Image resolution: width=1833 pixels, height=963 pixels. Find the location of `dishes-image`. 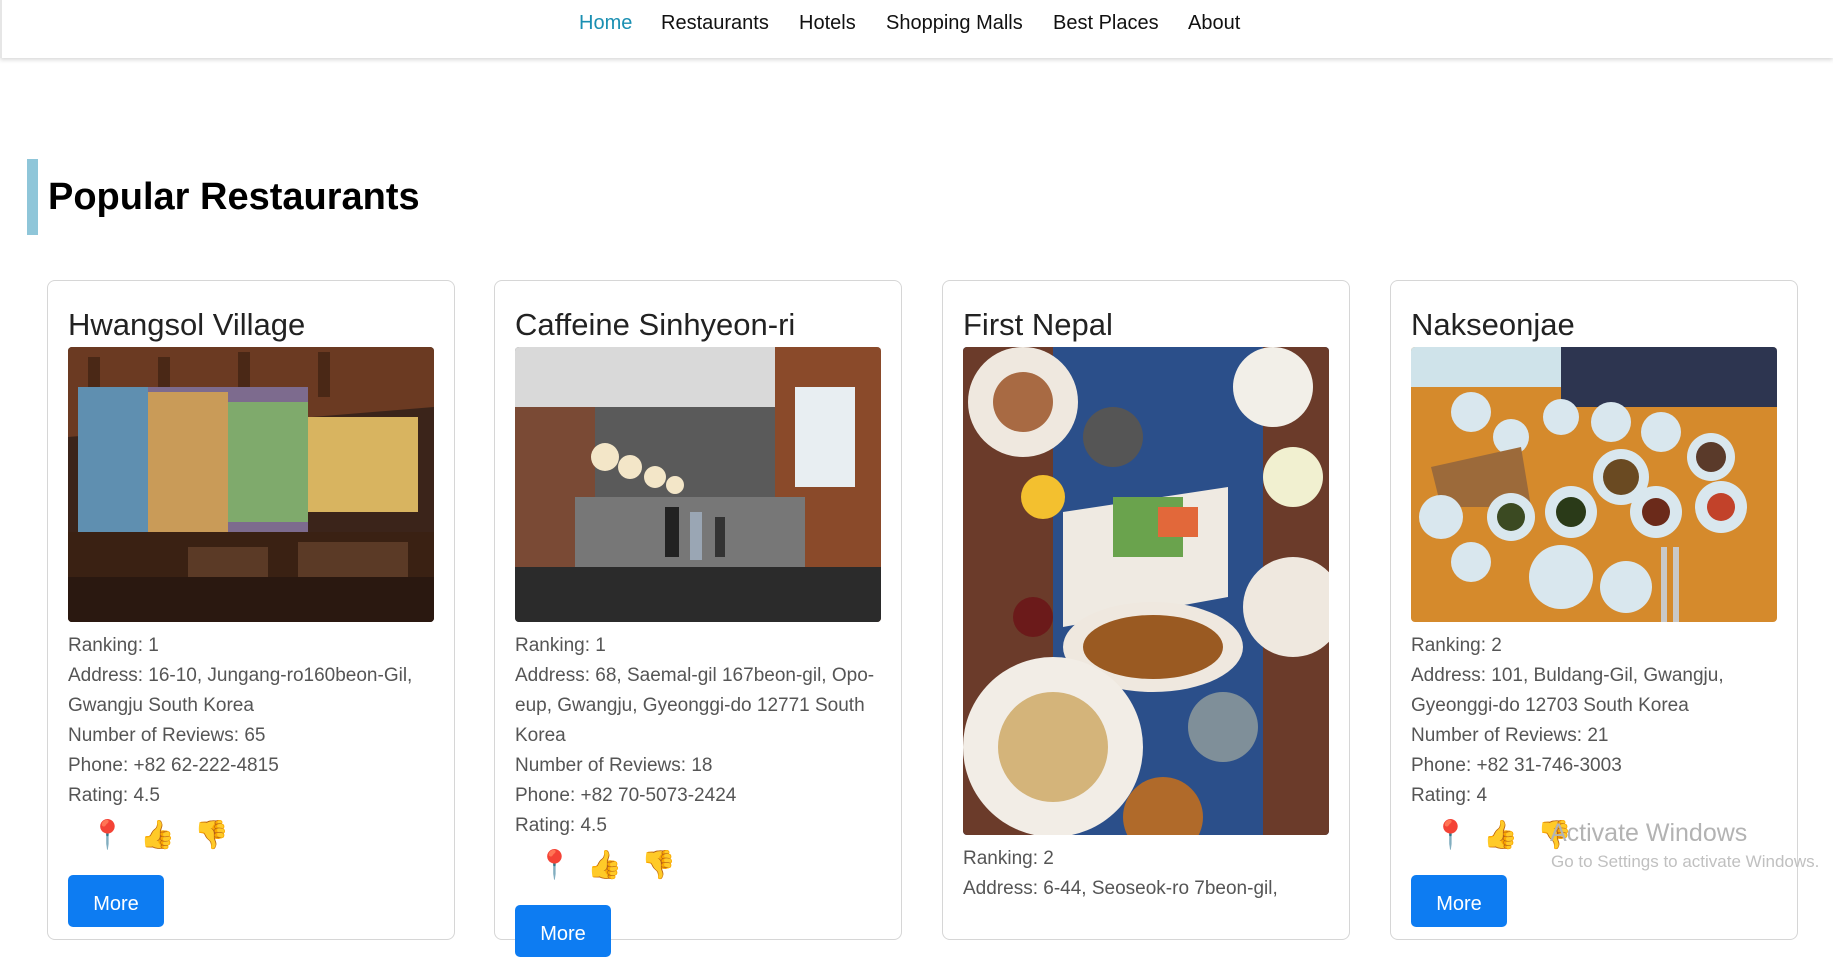

dishes-image is located at coordinates (1146, 591).